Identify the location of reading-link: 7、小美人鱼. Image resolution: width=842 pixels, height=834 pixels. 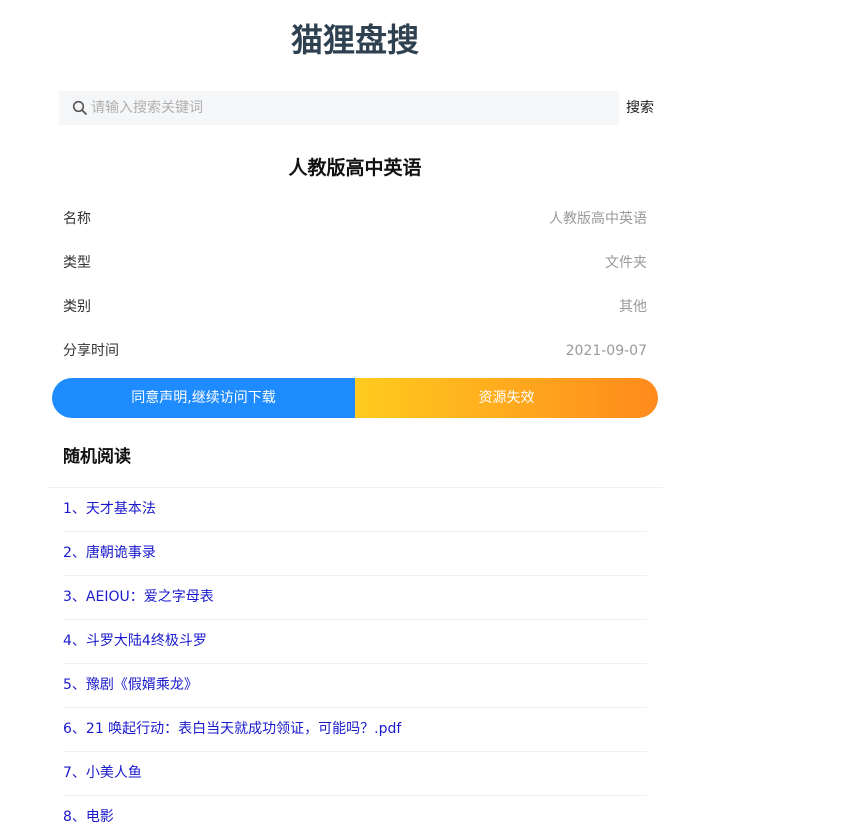
(102, 773).